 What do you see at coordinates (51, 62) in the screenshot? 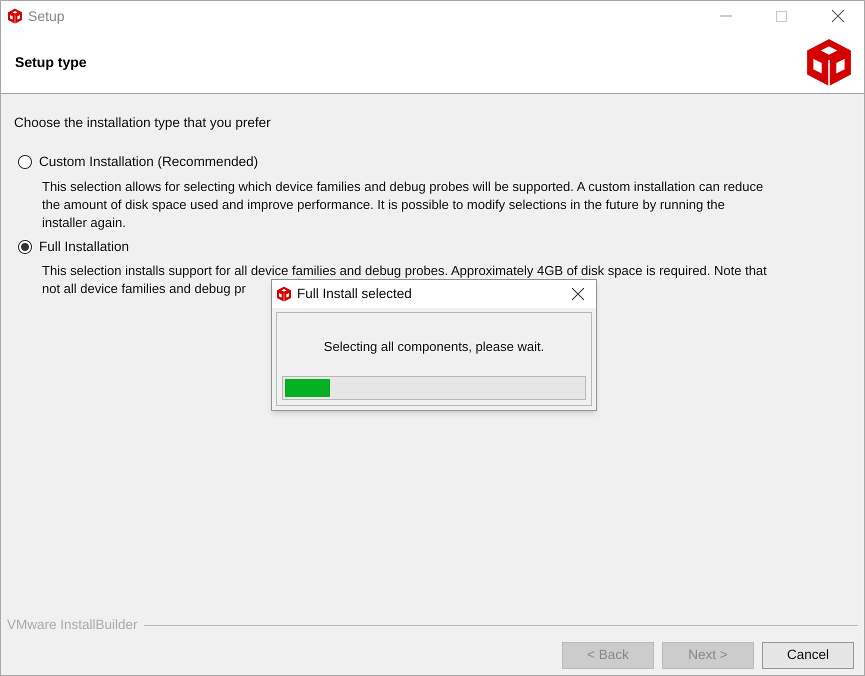
I see `page-heading: Setup type` at bounding box center [51, 62].